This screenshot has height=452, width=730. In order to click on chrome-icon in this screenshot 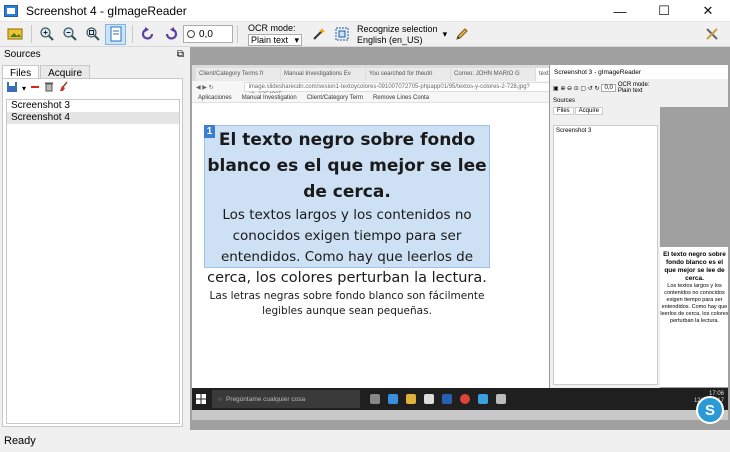, I will do `click(465, 399)`.